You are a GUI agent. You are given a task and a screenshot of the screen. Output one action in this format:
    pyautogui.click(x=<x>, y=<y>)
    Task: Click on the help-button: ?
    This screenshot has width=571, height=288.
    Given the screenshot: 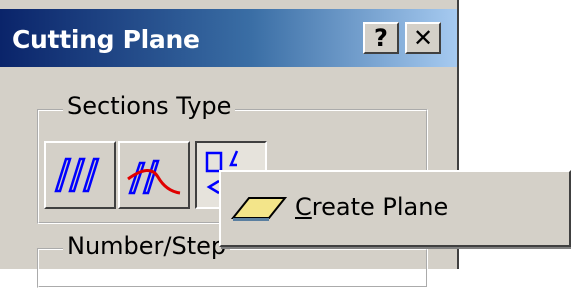 What is the action you would take?
    pyautogui.click(x=381, y=38)
    